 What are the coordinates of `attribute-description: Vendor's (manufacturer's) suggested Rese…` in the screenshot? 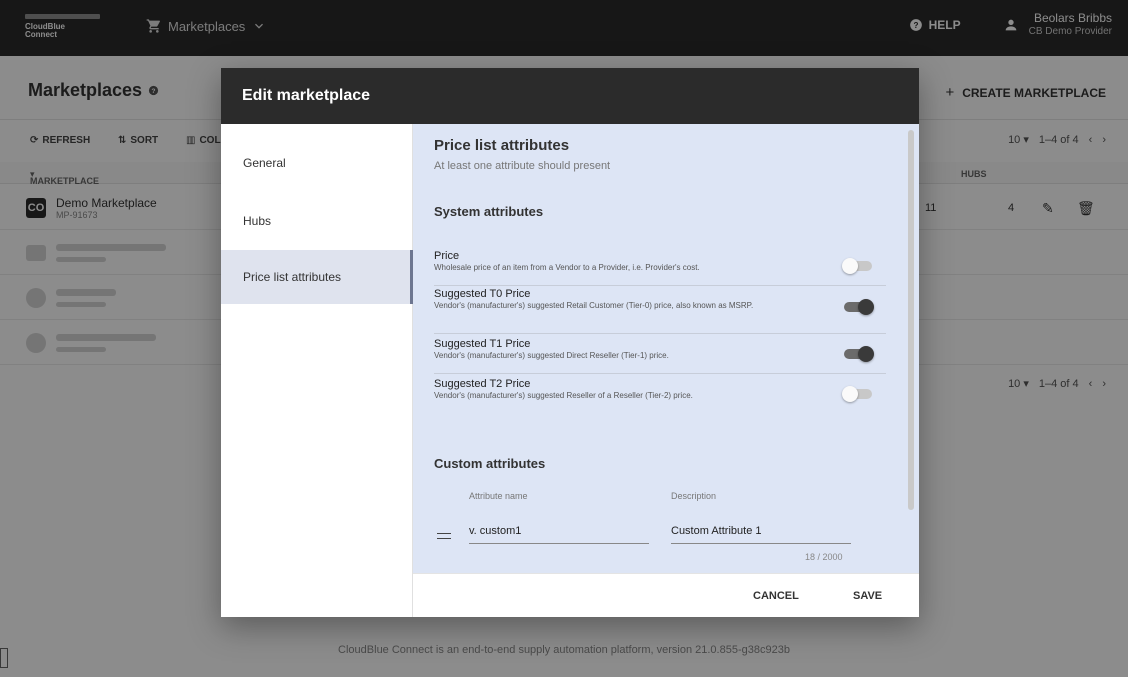 It's located at (563, 395).